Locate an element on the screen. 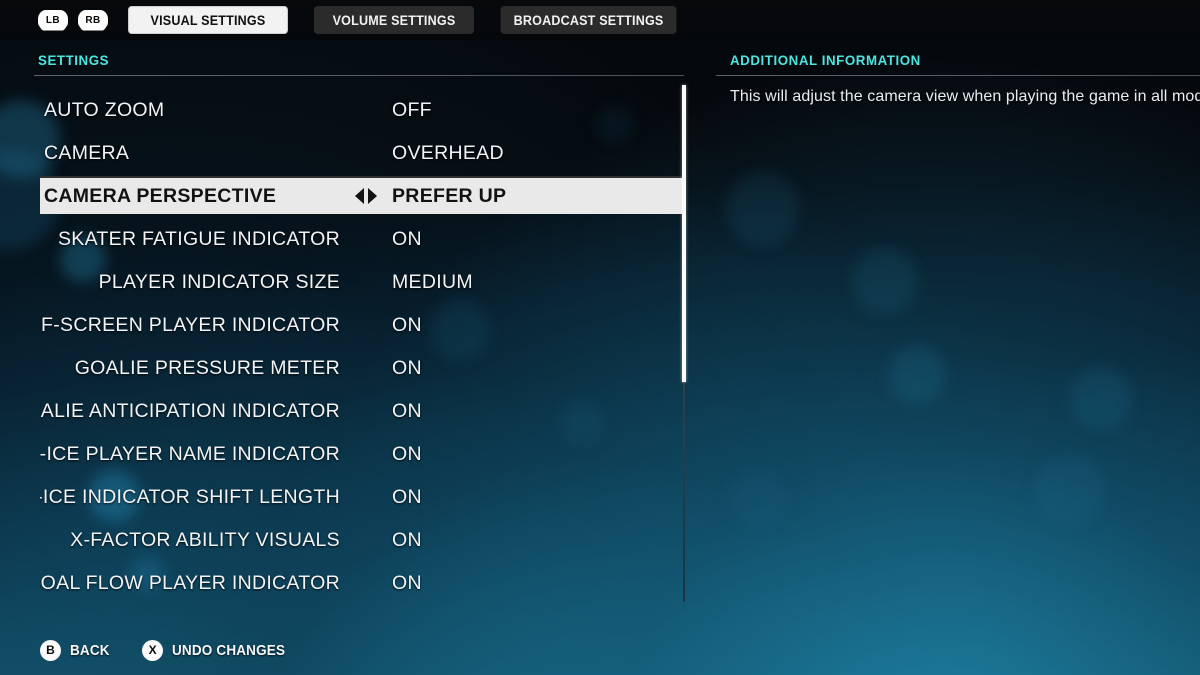 This screenshot has height=675, width=1200. tab-volume-settings: VOLUME SETTINGS is located at coordinates (394, 20).